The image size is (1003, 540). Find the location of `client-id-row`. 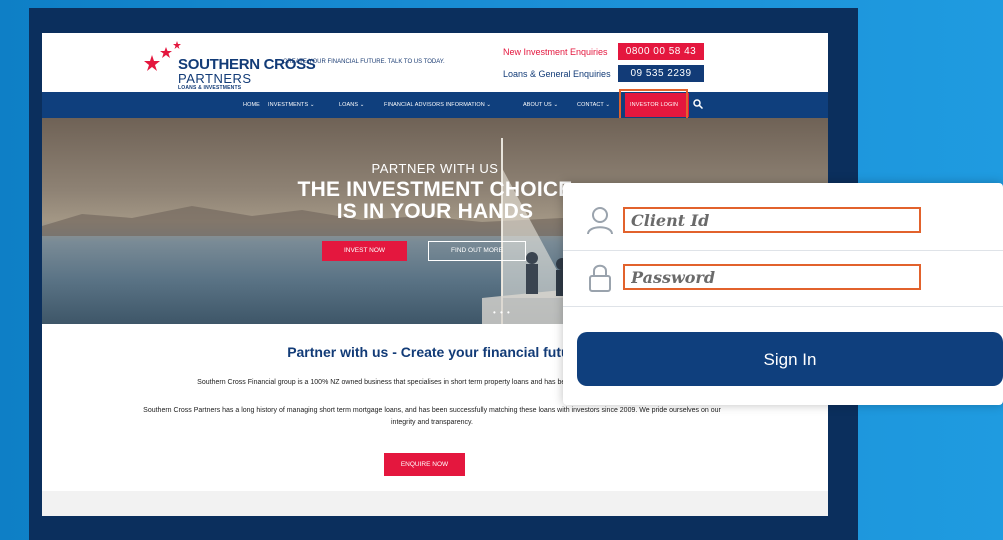

client-id-row is located at coordinates (783, 217).